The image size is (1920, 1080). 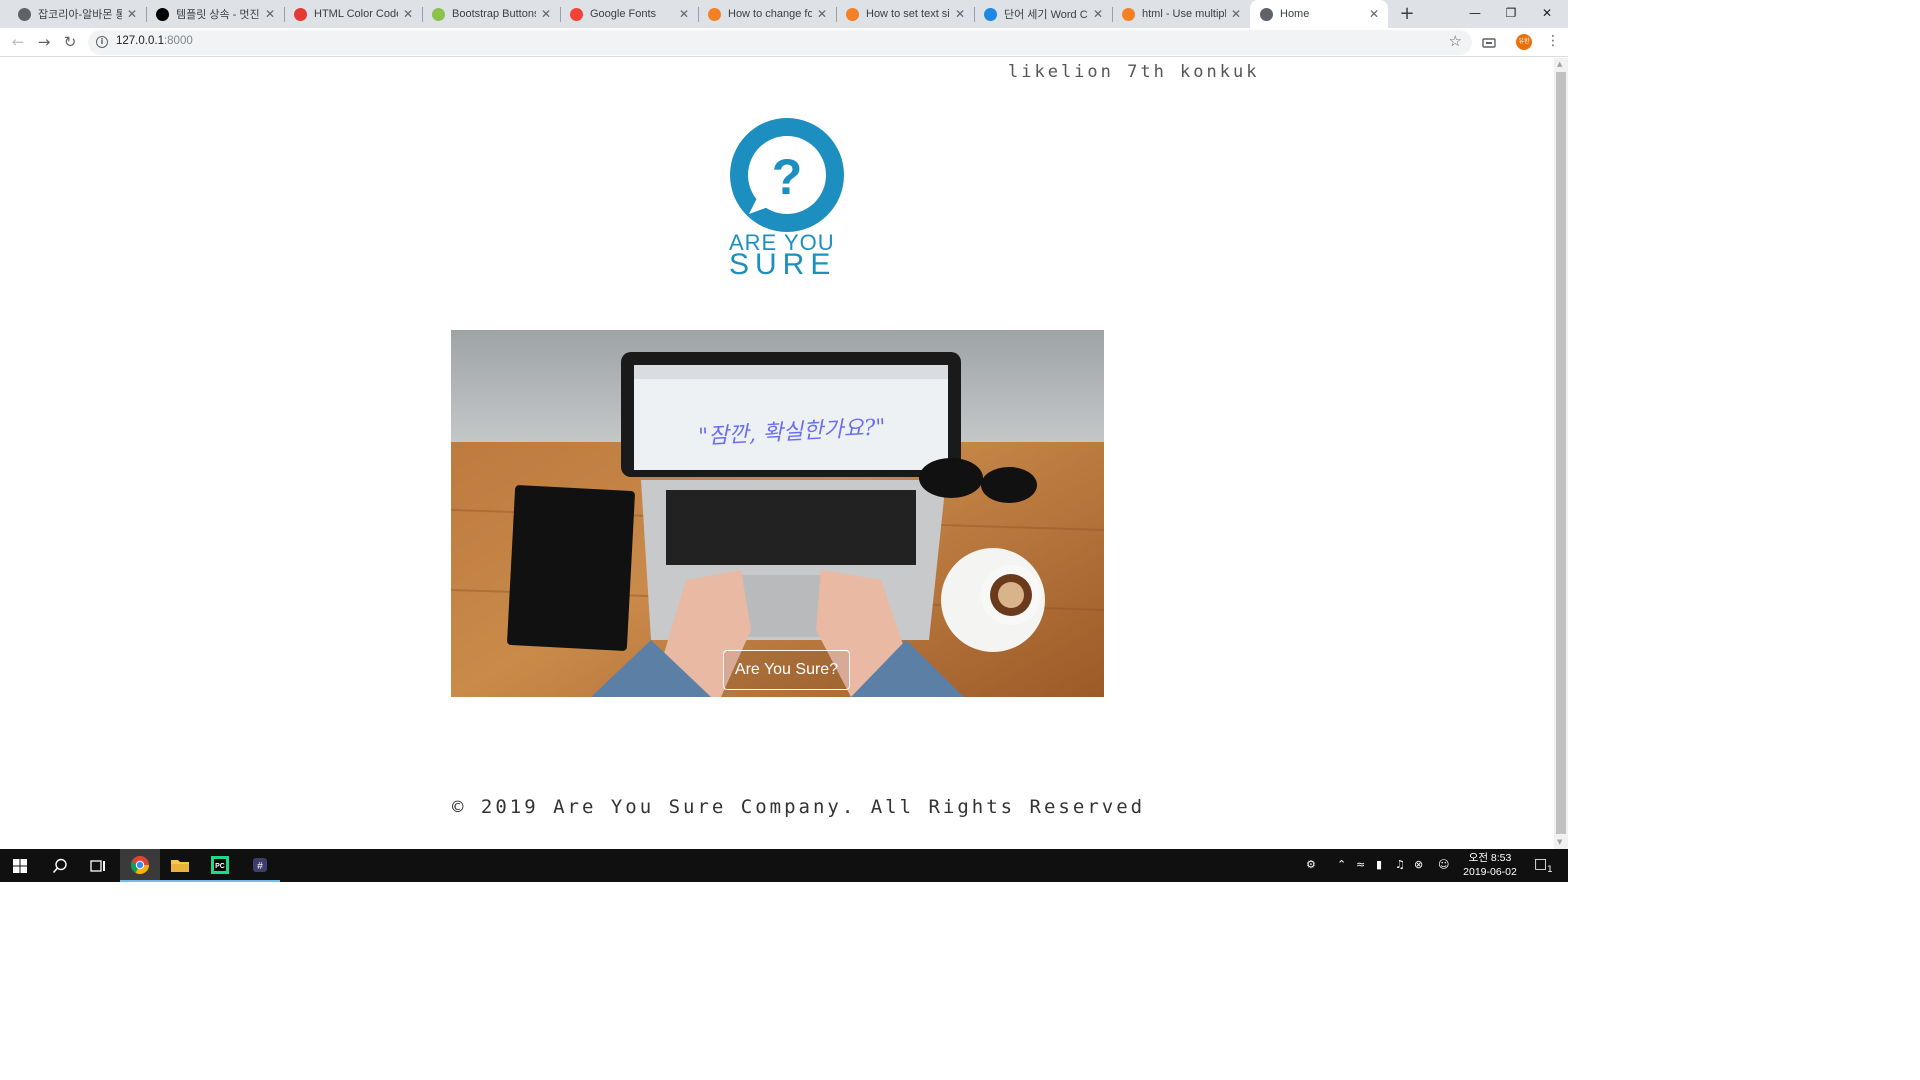 I want to click on windows-start-icon, so click(x=20, y=865).